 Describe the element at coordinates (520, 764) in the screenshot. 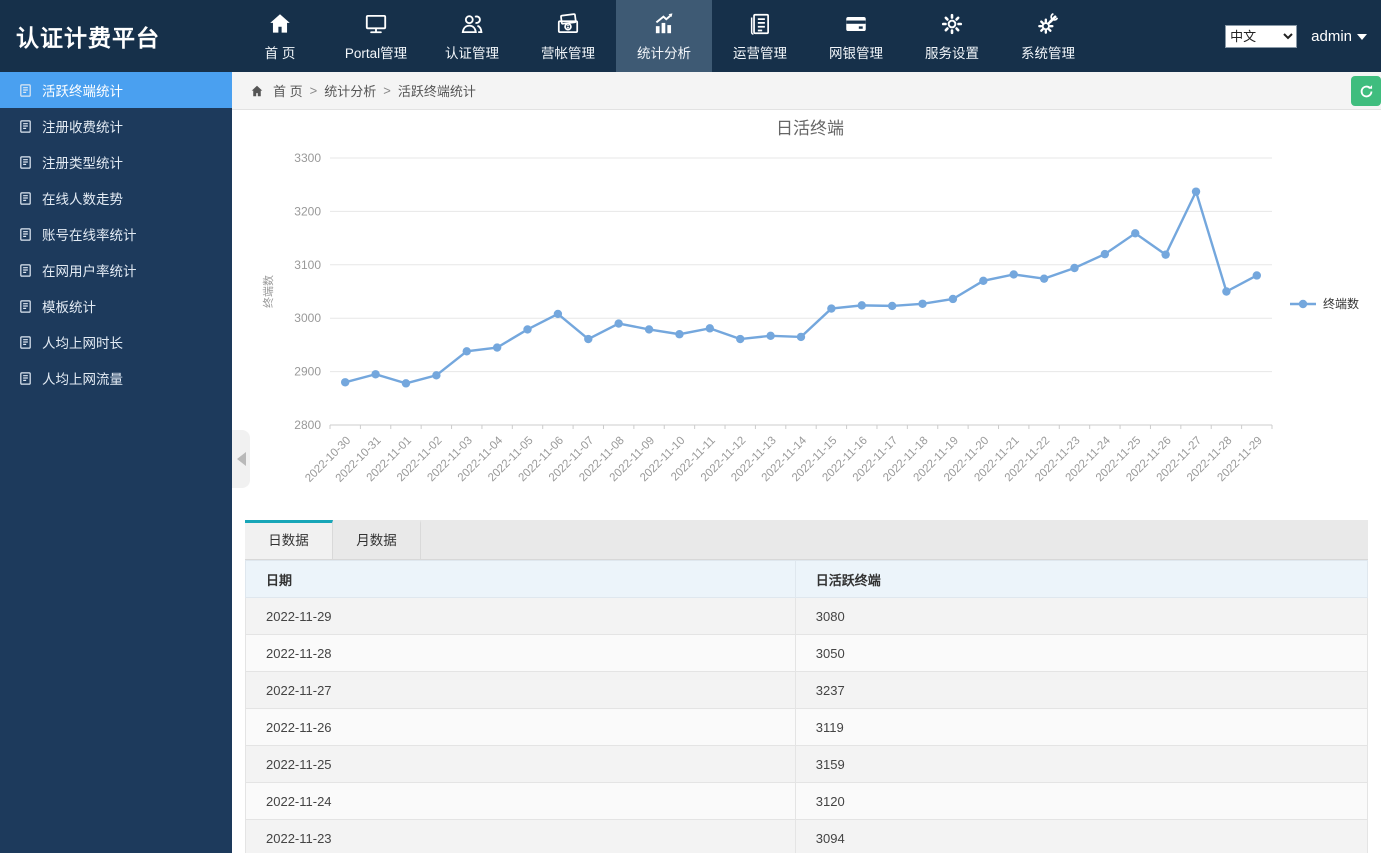

I see `cell-date: 2022-11-25` at that location.